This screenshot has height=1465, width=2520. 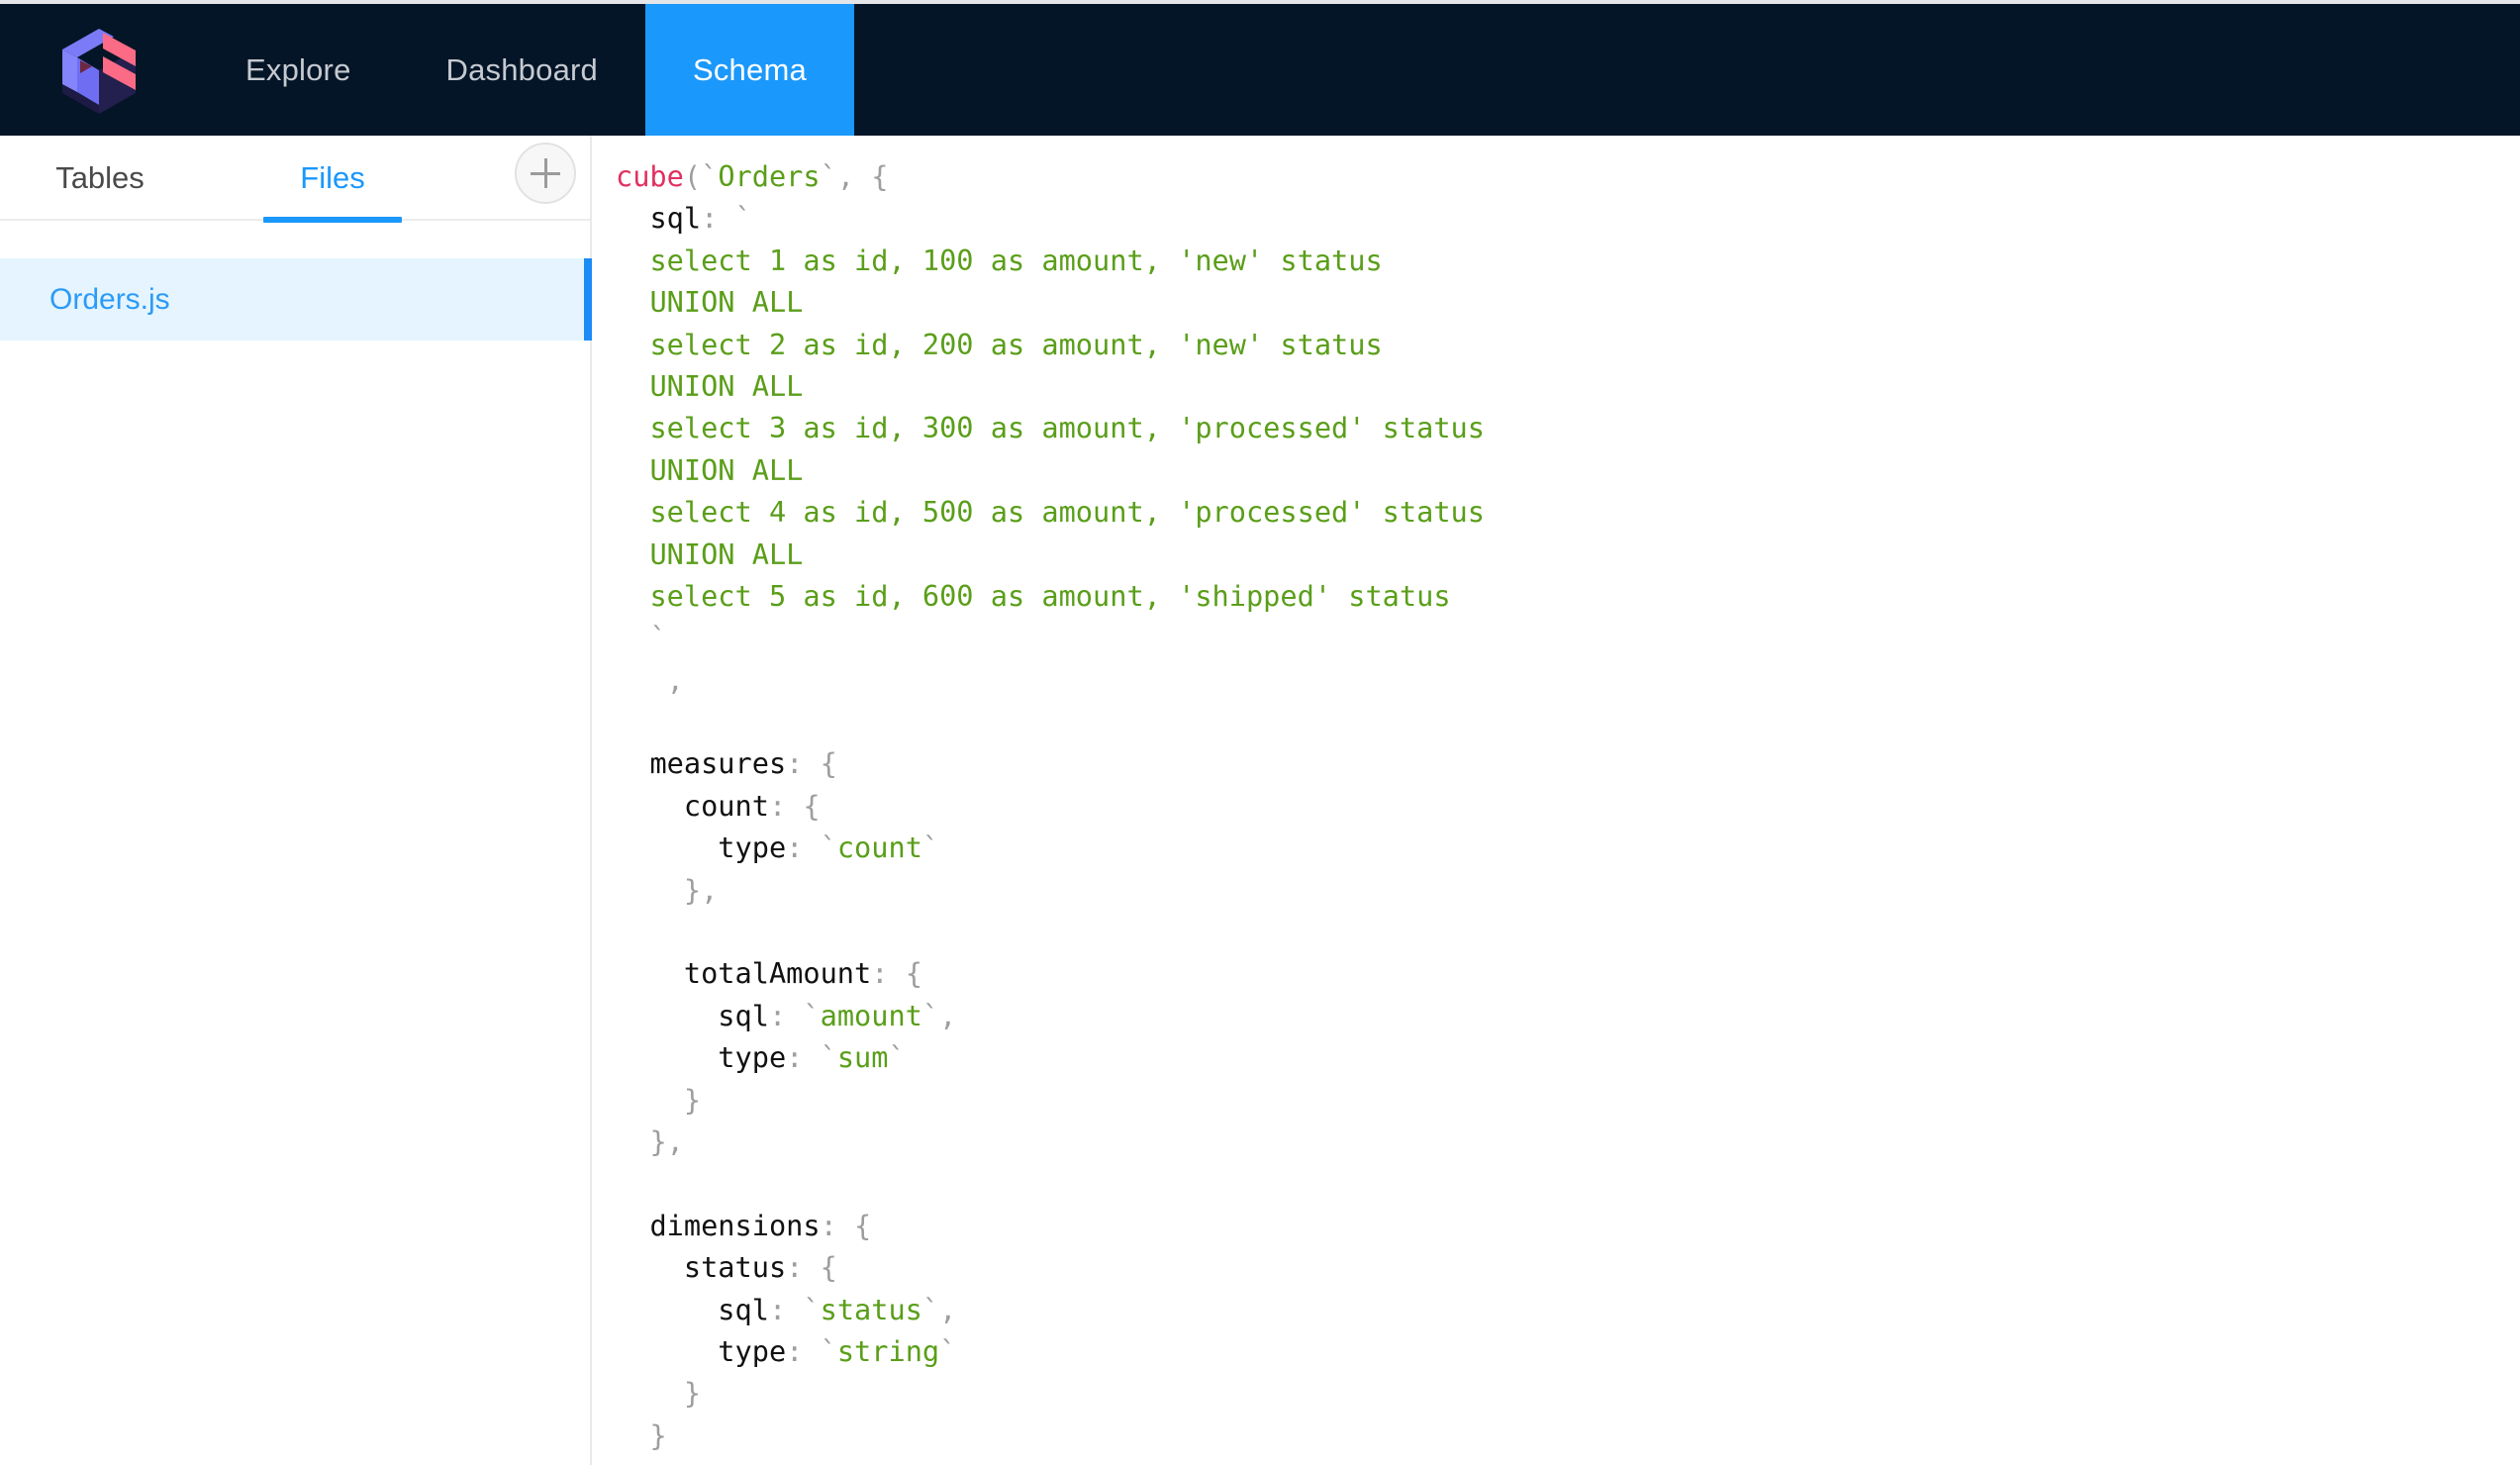 What do you see at coordinates (735, 1225) in the screenshot?
I see `code-token: dimensions` at bounding box center [735, 1225].